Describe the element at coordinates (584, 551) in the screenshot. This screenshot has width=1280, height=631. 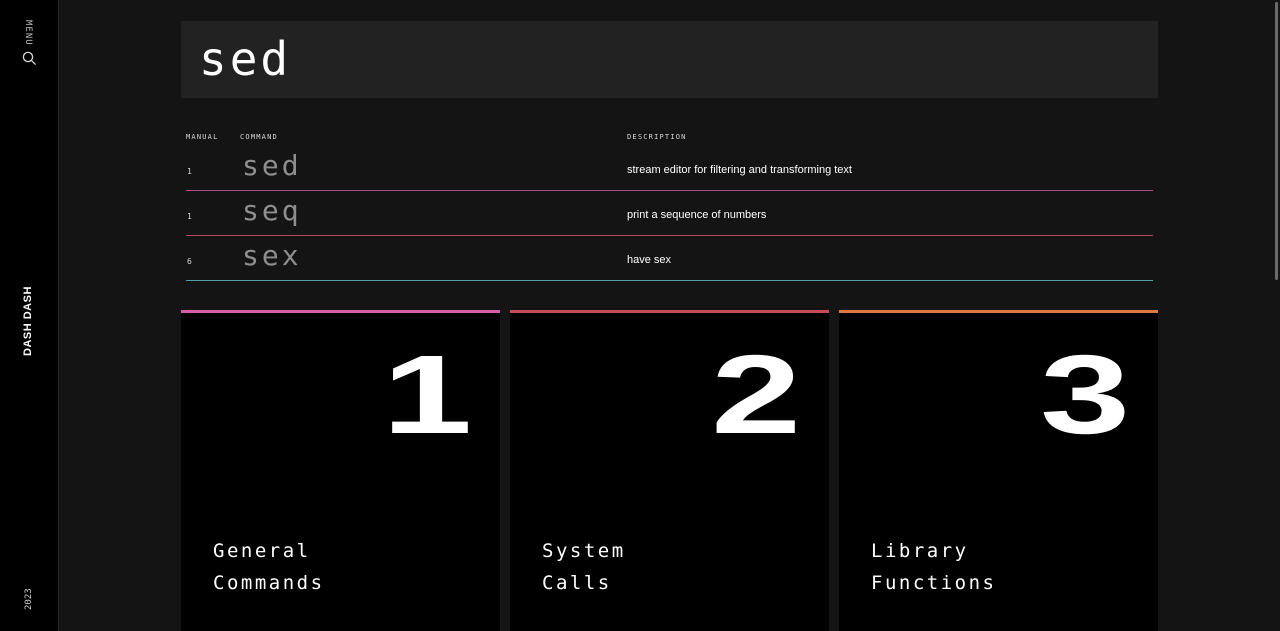
I see `section-title-line: System` at that location.